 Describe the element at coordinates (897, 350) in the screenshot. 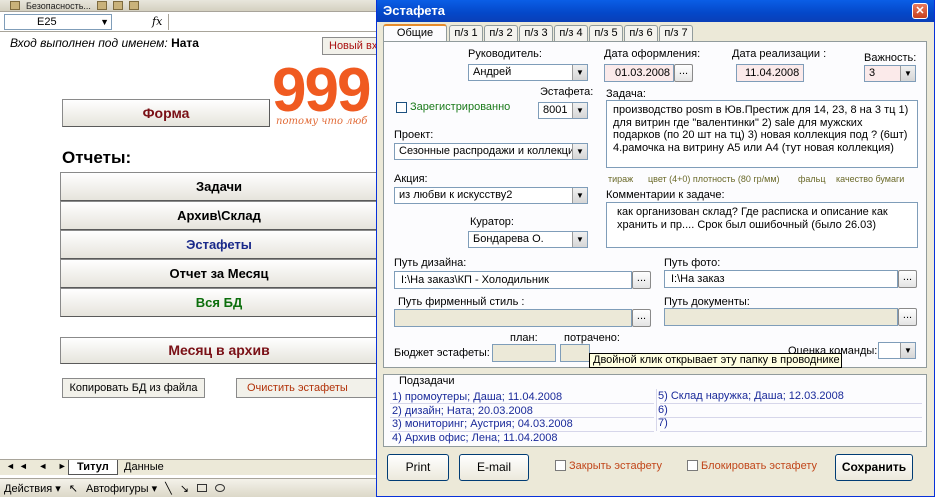

I see `team-rating-select: ▼` at that location.